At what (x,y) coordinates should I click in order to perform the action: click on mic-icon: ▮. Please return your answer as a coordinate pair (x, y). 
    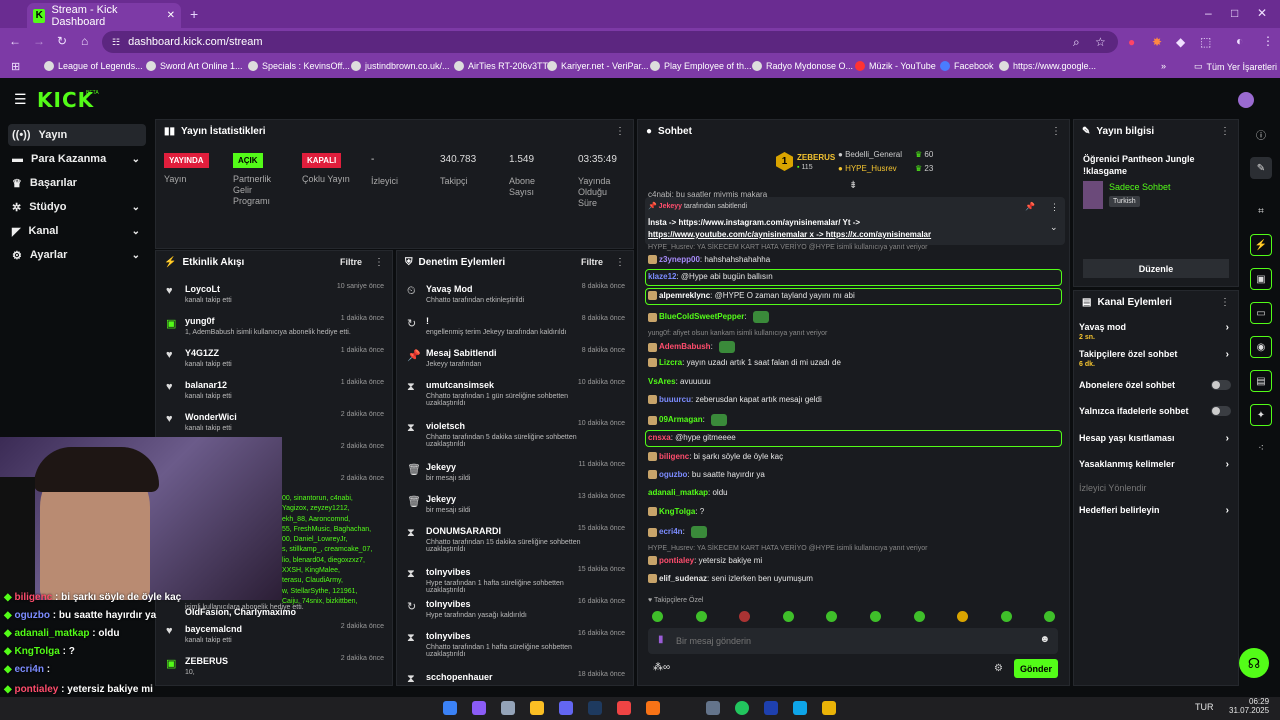
    Looking at the image, I should click on (661, 639).